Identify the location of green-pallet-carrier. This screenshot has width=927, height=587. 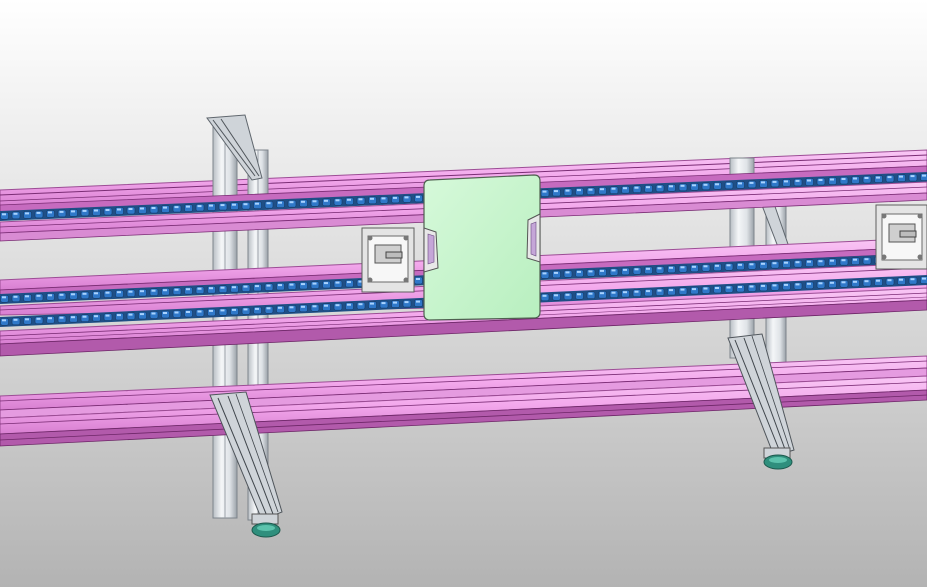
(482, 247).